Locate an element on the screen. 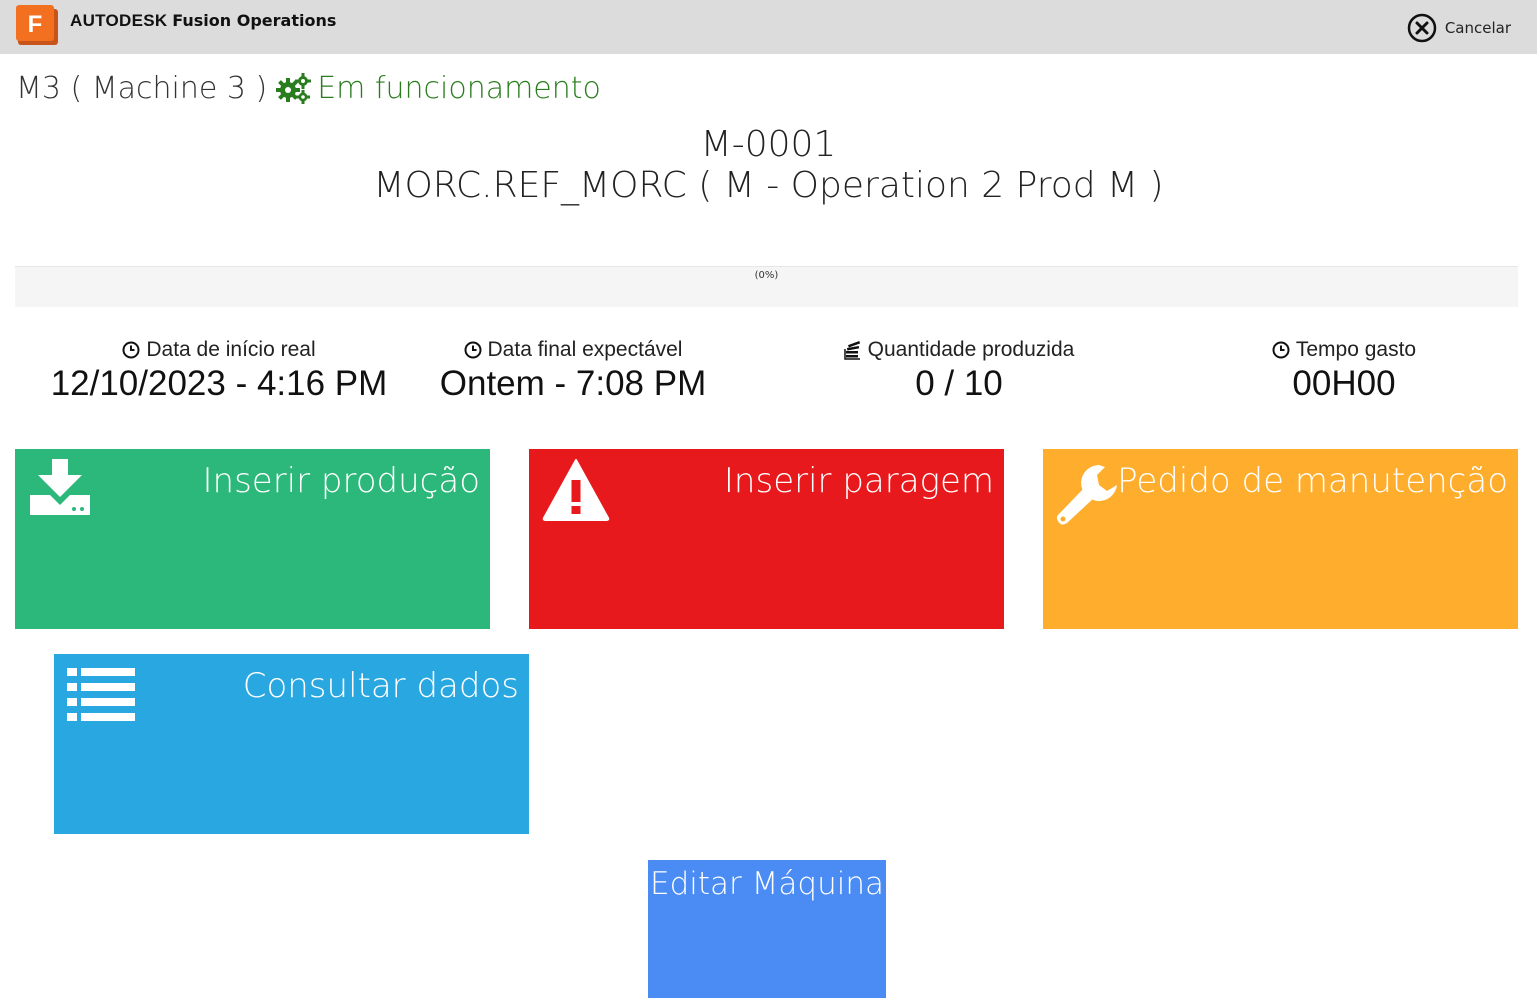  order-code: M-0001 is located at coordinates (768, 144).